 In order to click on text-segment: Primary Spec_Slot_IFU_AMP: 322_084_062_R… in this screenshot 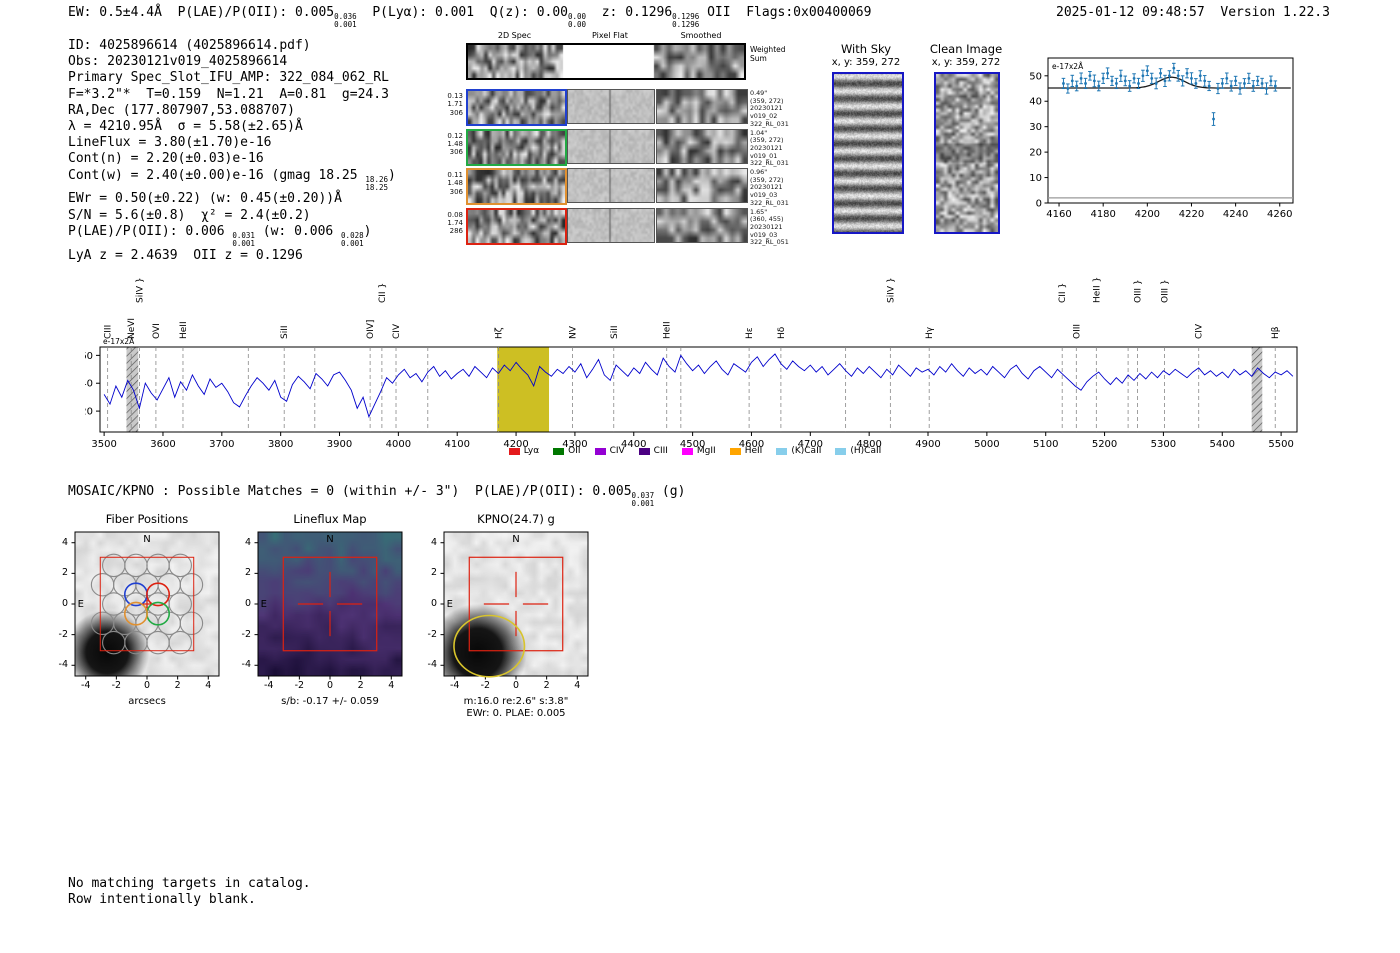, I will do `click(228, 78)`.